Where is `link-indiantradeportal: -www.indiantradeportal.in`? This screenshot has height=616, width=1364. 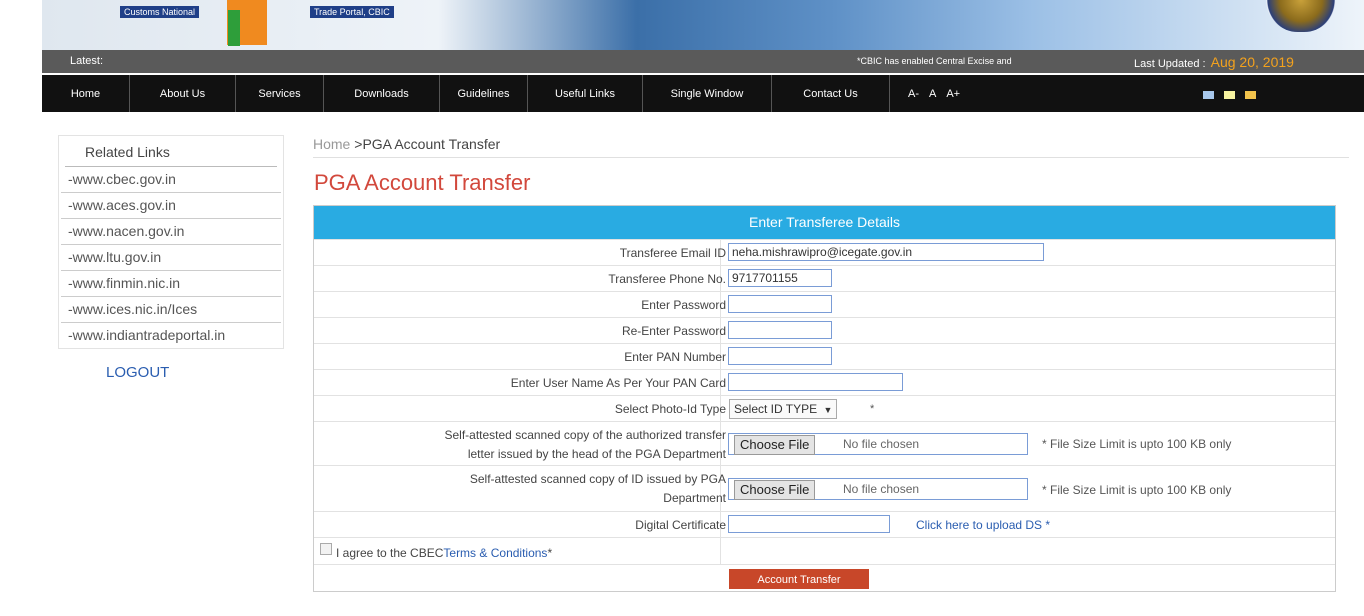 link-indiantradeportal: -www.indiantradeportal.in is located at coordinates (171, 335).